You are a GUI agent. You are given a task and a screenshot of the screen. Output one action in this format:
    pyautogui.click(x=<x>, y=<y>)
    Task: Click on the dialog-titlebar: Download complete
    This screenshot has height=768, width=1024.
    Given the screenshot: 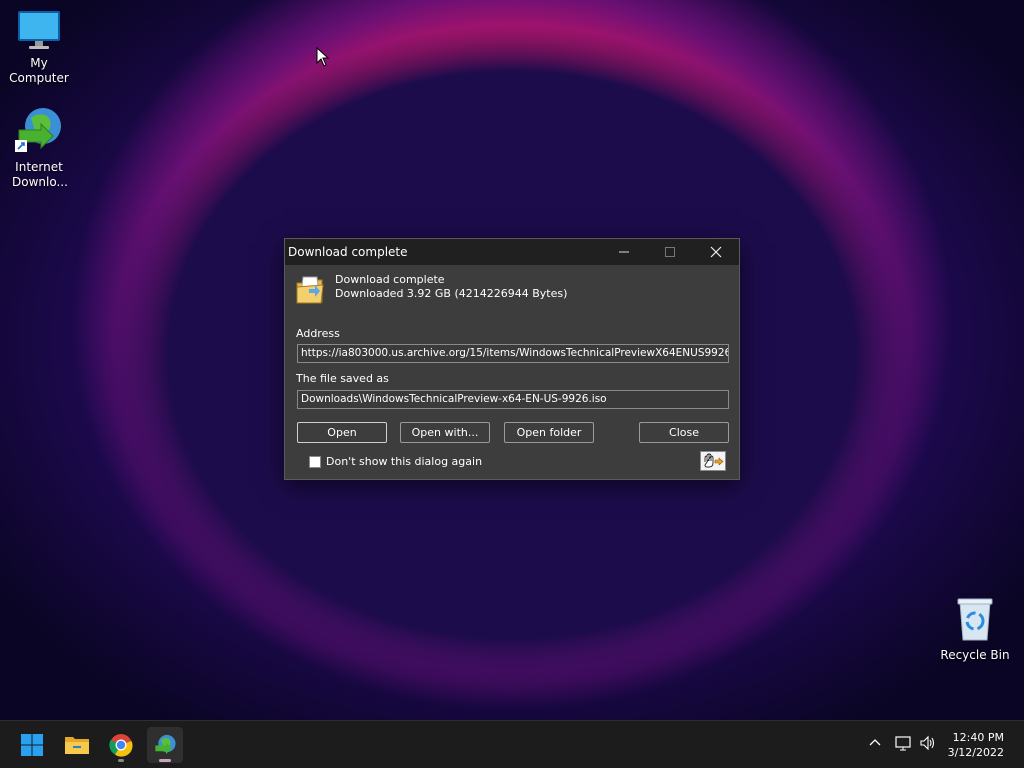 What is the action you would take?
    pyautogui.click(x=512, y=252)
    